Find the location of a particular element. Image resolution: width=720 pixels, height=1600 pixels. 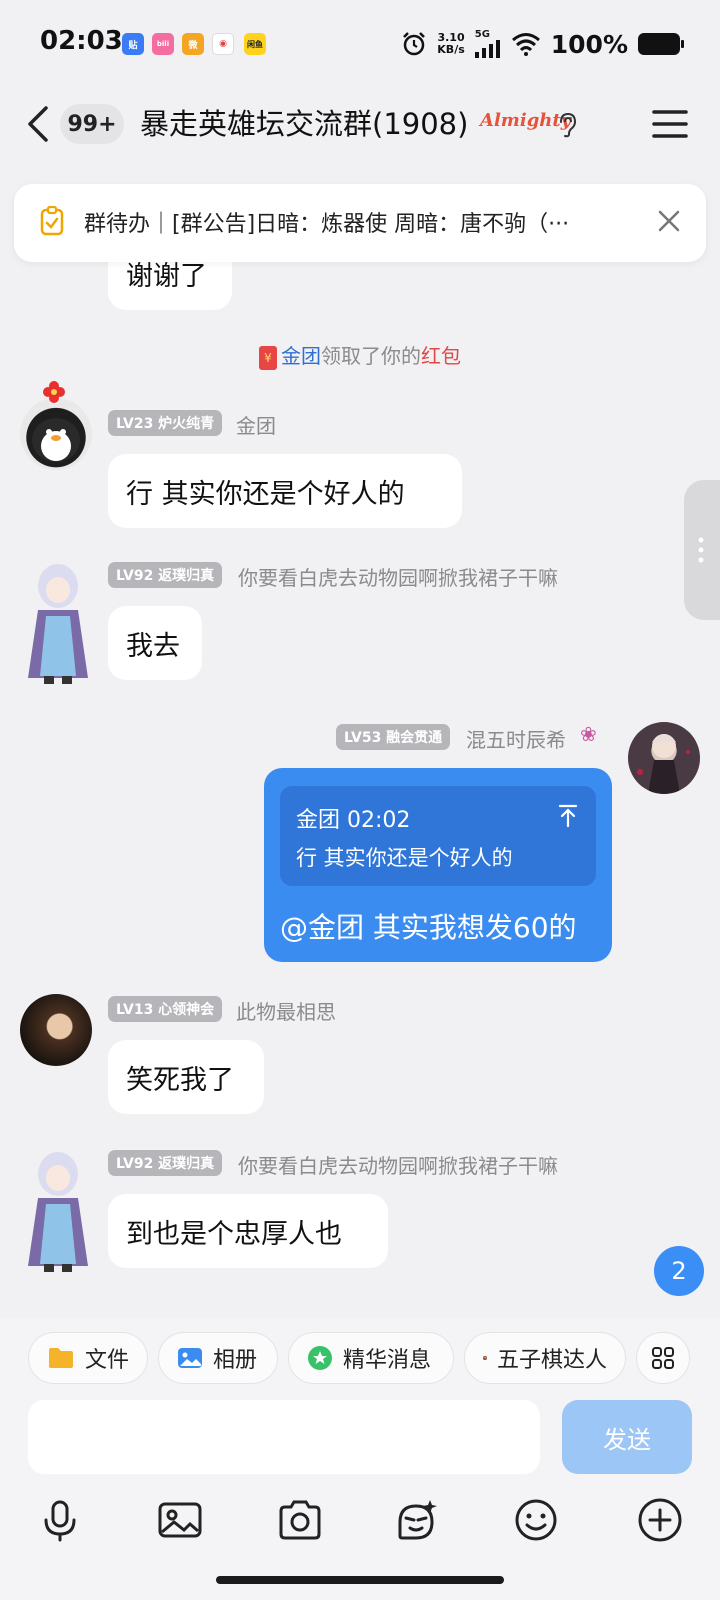

alarm-icon is located at coordinates (414, 44).